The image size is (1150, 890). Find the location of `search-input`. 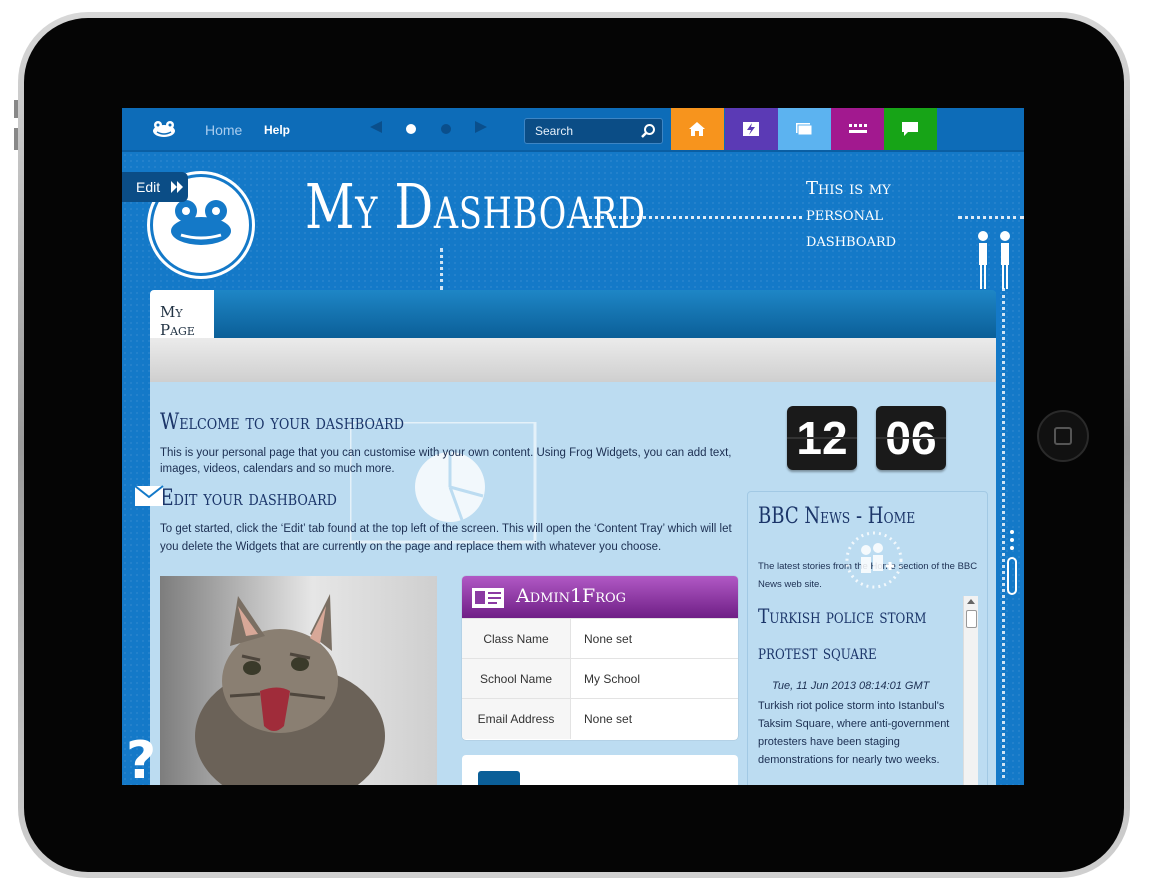

search-input is located at coordinates (585, 131).